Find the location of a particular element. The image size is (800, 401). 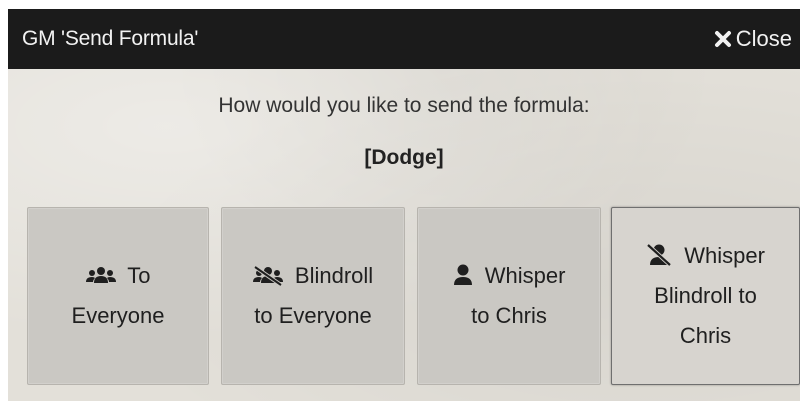

button-label-line3: Chris is located at coordinates (705, 335).